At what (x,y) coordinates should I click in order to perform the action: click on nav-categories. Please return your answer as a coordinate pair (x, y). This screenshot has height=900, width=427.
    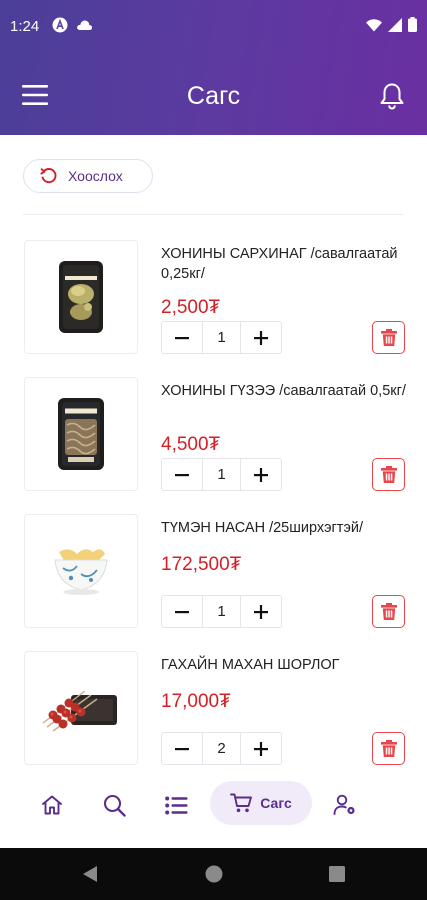
    Looking at the image, I should click on (176, 805).